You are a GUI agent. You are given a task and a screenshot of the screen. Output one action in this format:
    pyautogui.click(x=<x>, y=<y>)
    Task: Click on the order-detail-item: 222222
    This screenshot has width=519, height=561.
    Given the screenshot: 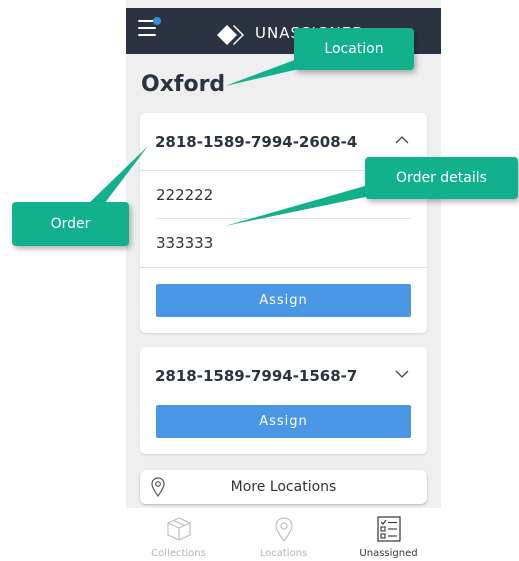 What is the action you would take?
    pyautogui.click(x=185, y=195)
    